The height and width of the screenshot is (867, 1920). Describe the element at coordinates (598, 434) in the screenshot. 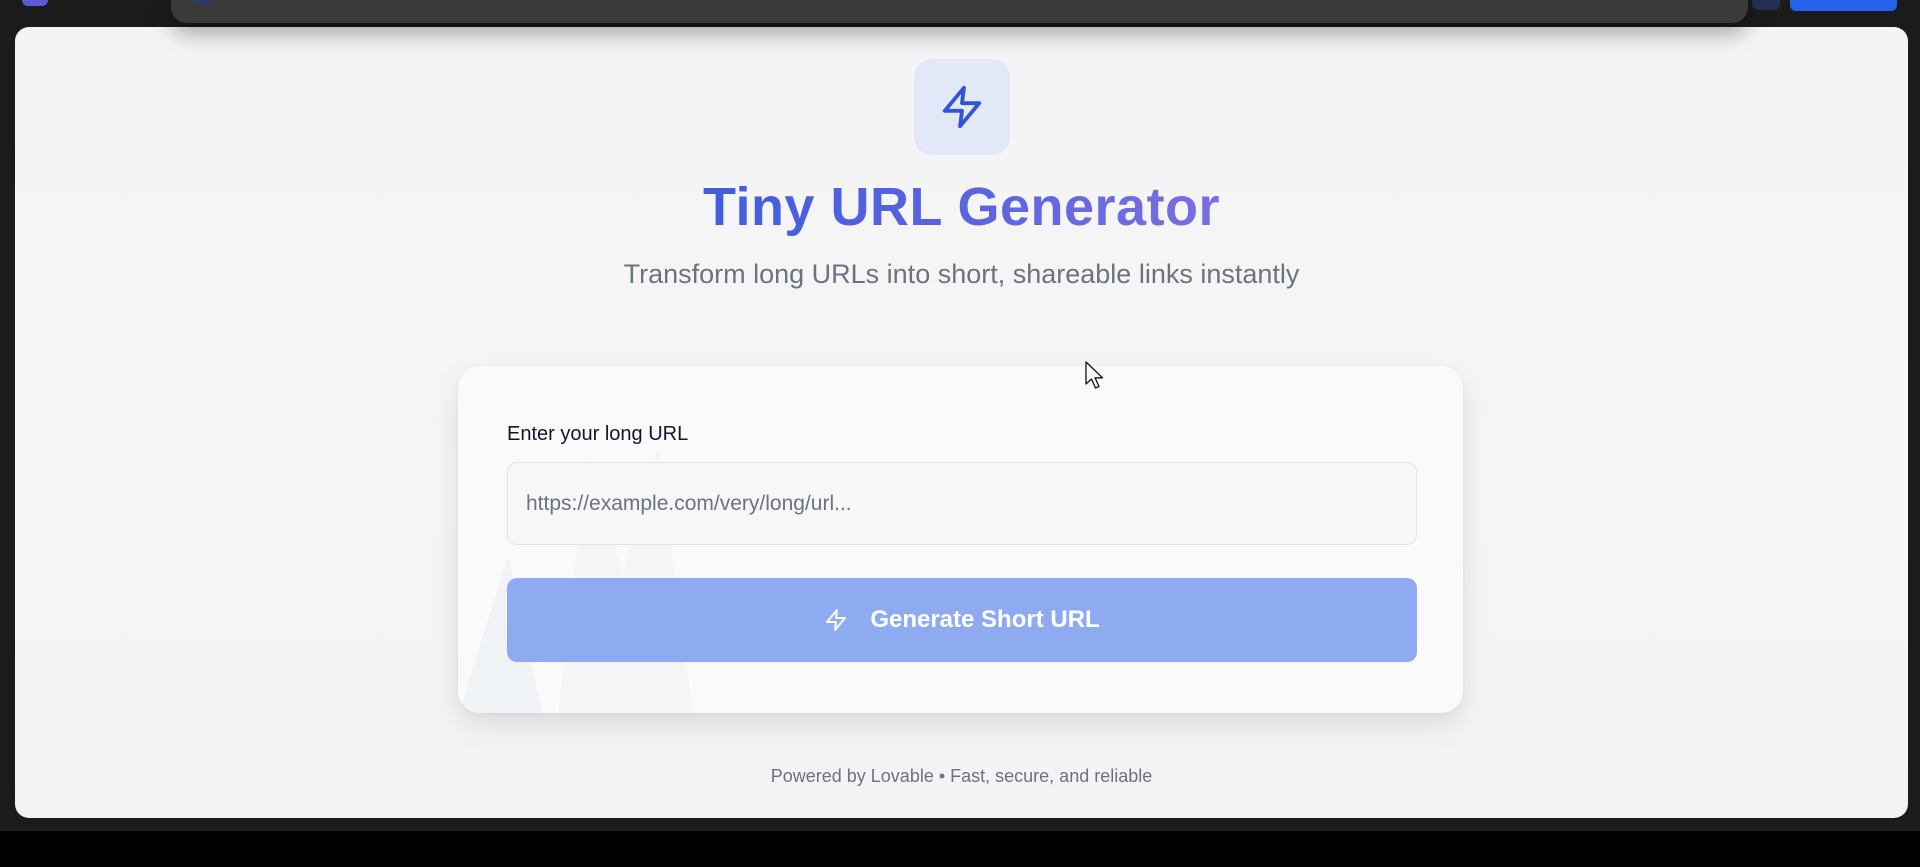

I see `url-input-label: Enter your long URL` at that location.